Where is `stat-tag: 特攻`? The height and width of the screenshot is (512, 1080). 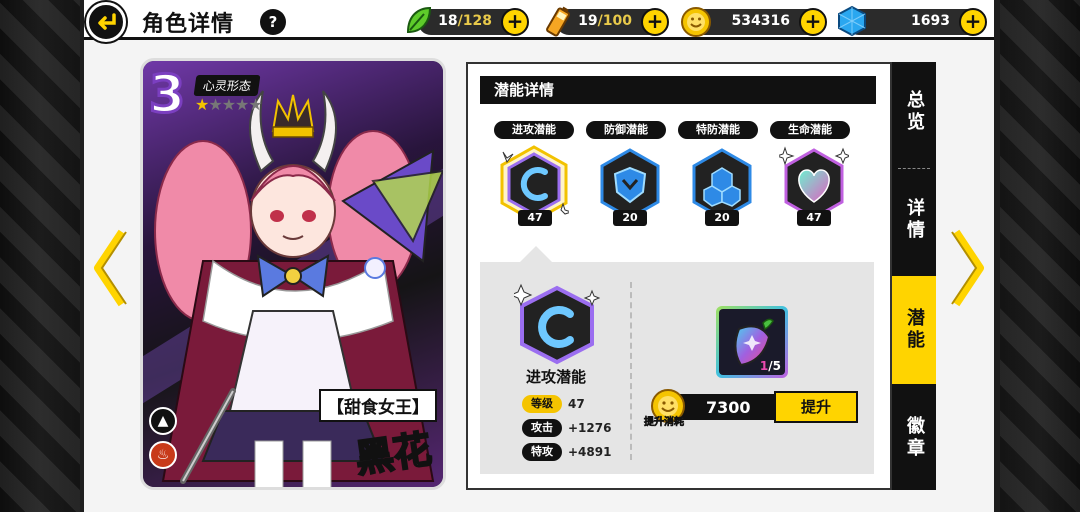
stat-tag: 特攻 is located at coordinates (542, 451).